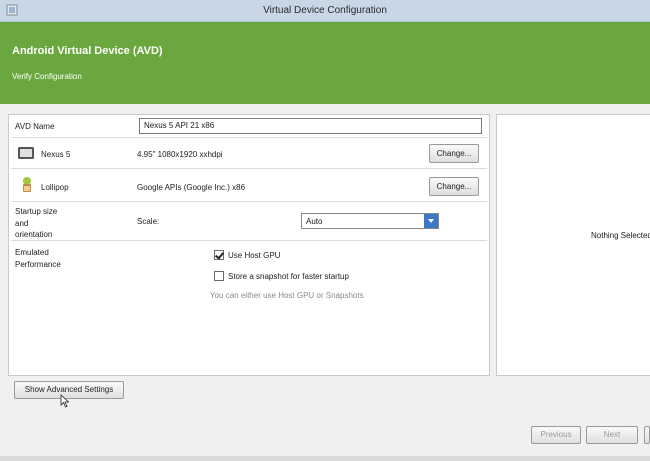  Describe the element at coordinates (219, 255) in the screenshot. I see `use-host-gpu-checkbox` at that location.